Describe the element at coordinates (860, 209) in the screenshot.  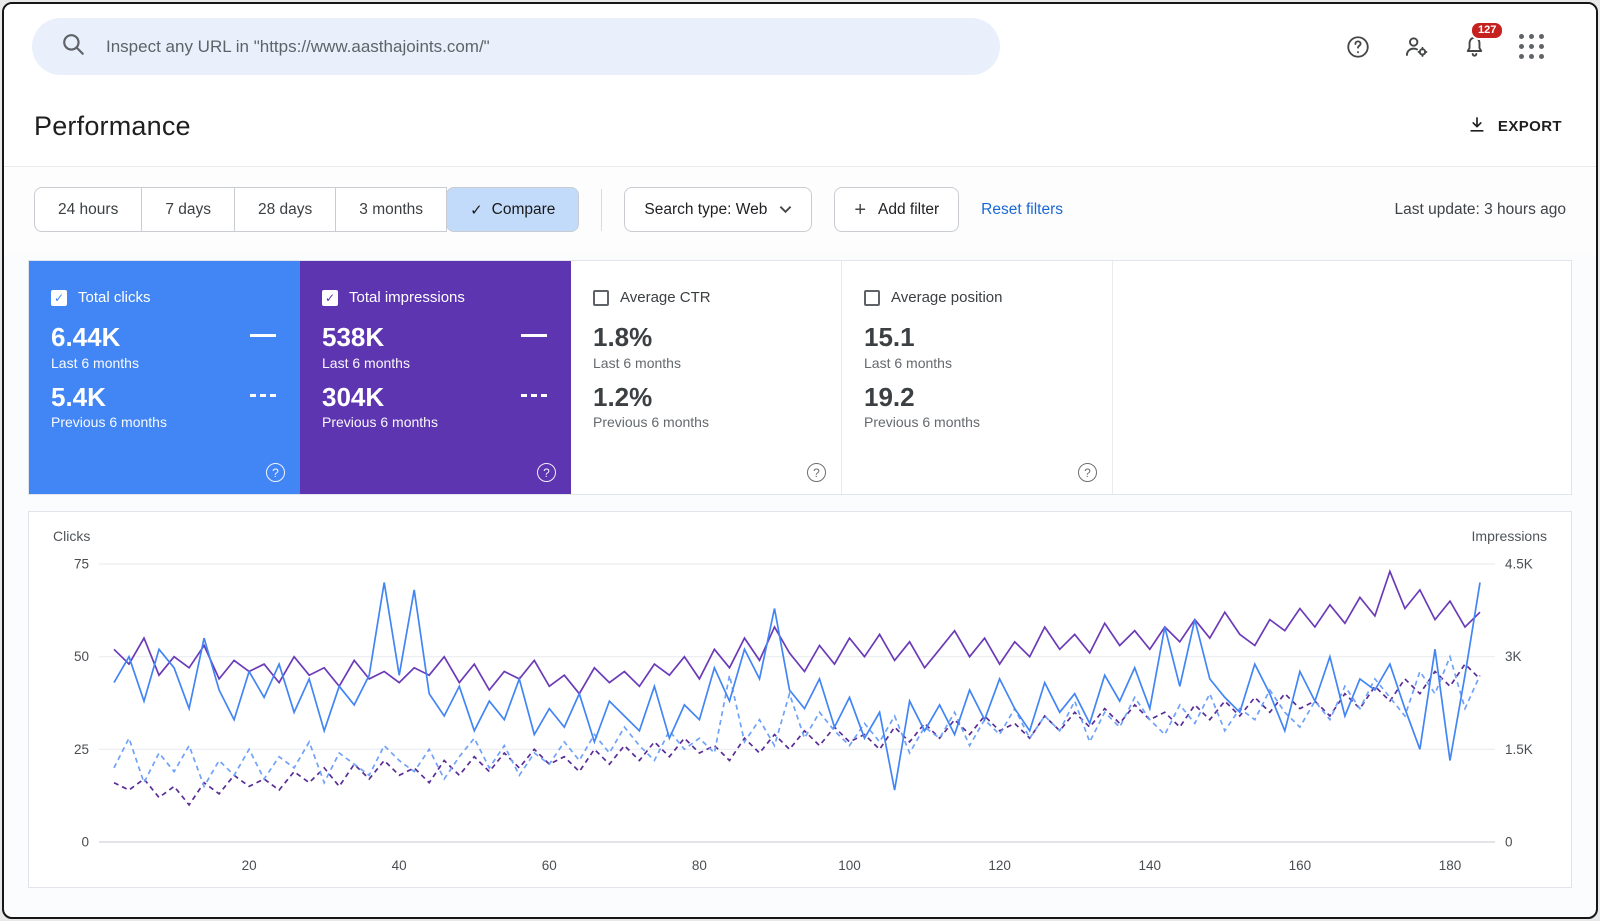
I see `plus-icon: +` at that location.